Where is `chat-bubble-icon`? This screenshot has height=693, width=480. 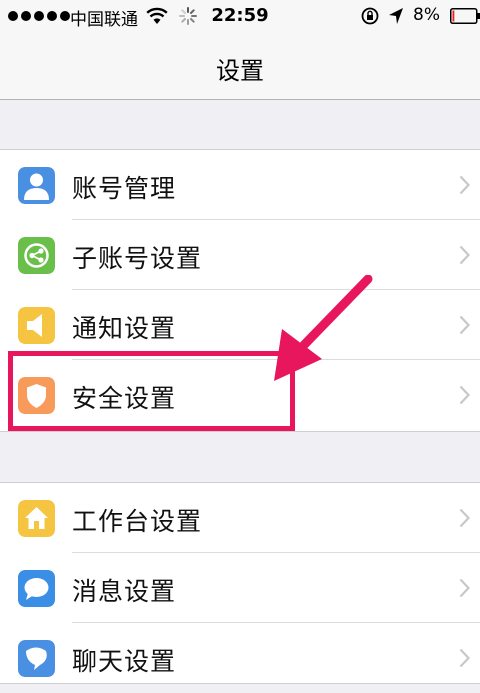
chat-bubble-icon is located at coordinates (36, 588).